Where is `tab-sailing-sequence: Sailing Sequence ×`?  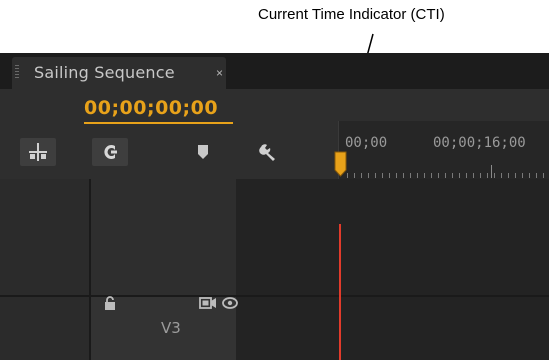
tab-sailing-sequence: Sailing Sequence × is located at coordinates (119, 73).